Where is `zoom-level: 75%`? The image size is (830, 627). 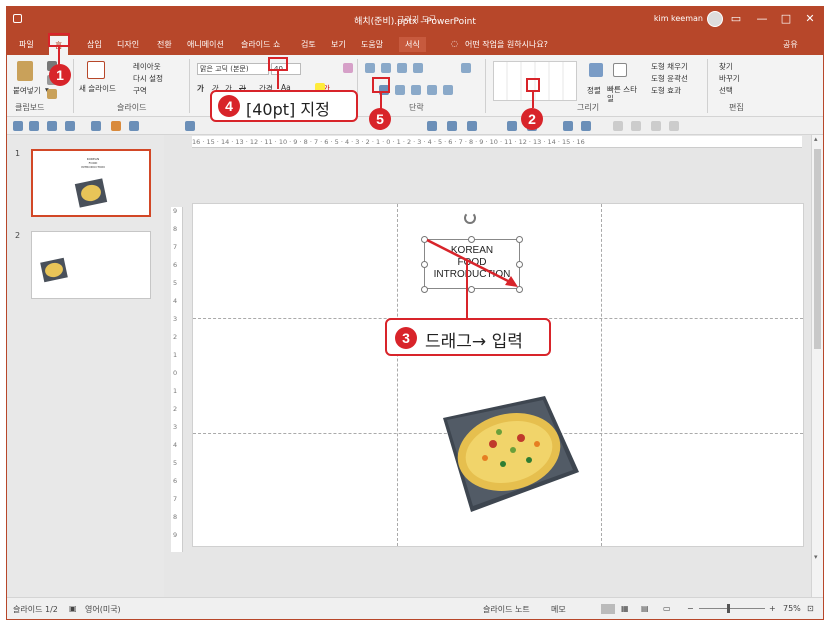
zoom-level: 75% is located at coordinates (792, 608).